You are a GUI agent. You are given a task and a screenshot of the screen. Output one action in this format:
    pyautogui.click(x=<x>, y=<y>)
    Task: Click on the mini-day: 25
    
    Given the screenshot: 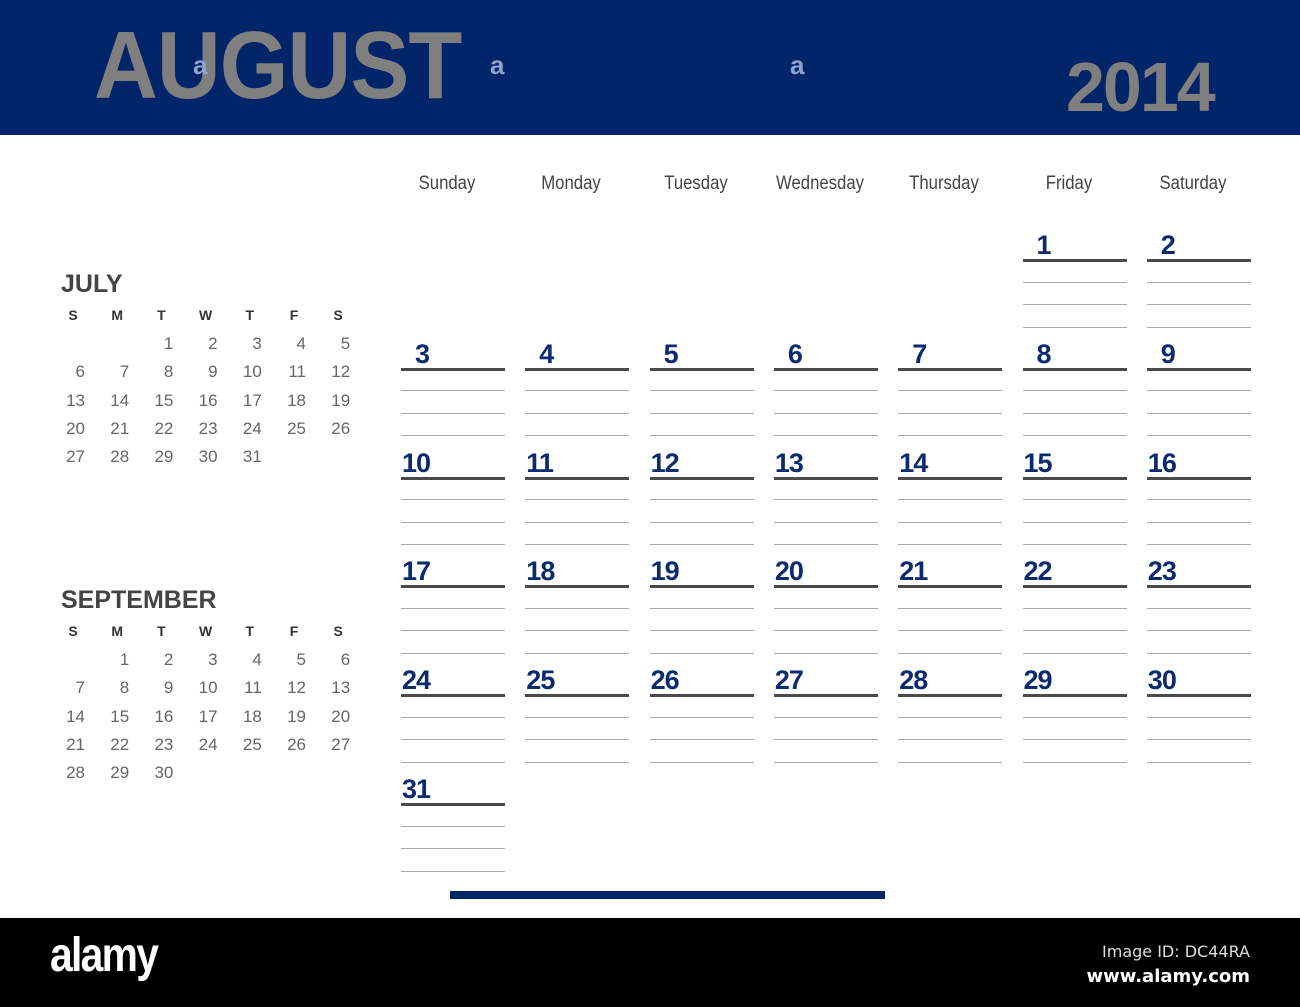 What is the action you would take?
    pyautogui.click(x=296, y=428)
    